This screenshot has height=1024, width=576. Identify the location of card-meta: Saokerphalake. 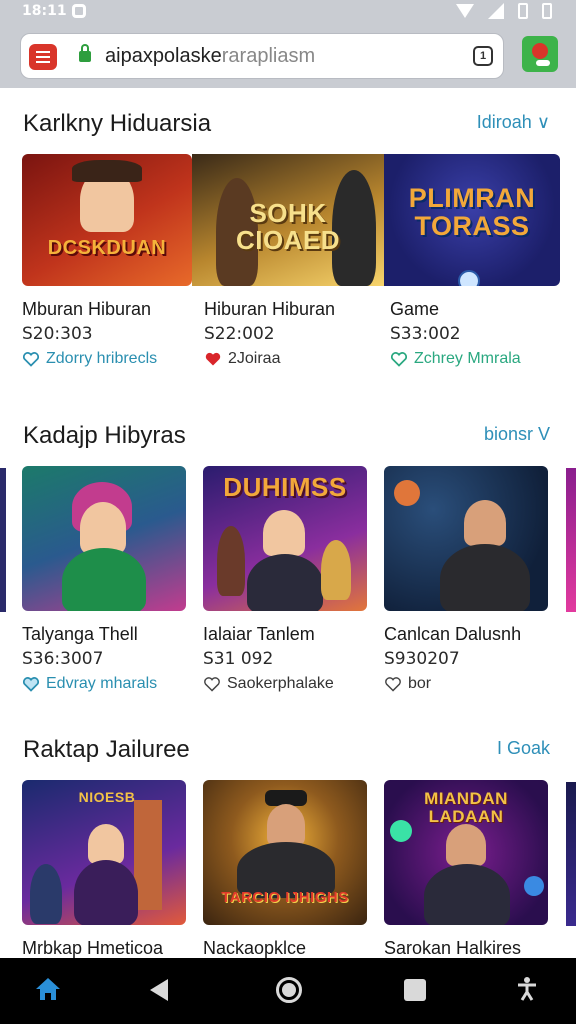
(268, 684).